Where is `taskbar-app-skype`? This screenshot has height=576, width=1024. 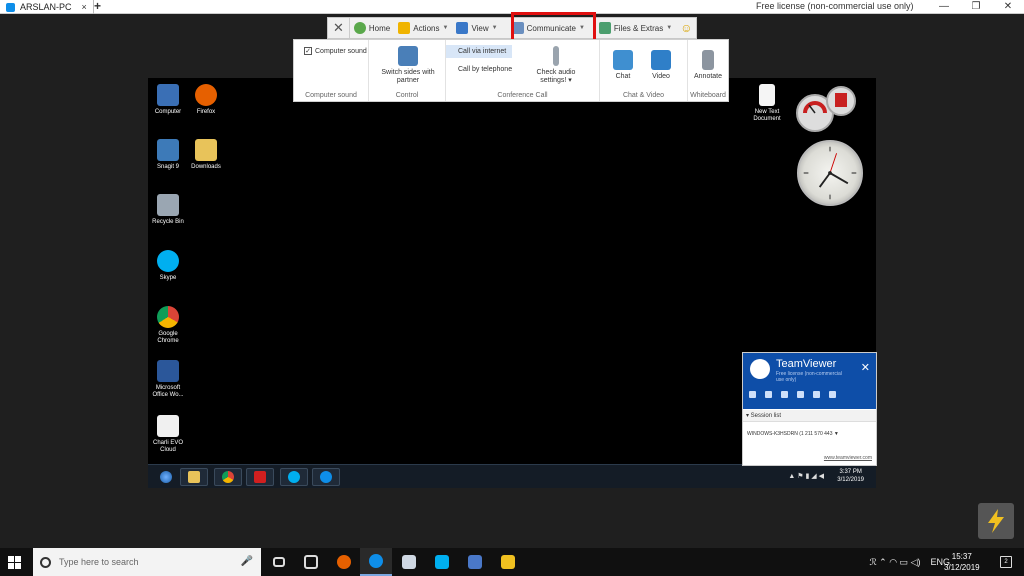 taskbar-app-skype is located at coordinates (442, 562).